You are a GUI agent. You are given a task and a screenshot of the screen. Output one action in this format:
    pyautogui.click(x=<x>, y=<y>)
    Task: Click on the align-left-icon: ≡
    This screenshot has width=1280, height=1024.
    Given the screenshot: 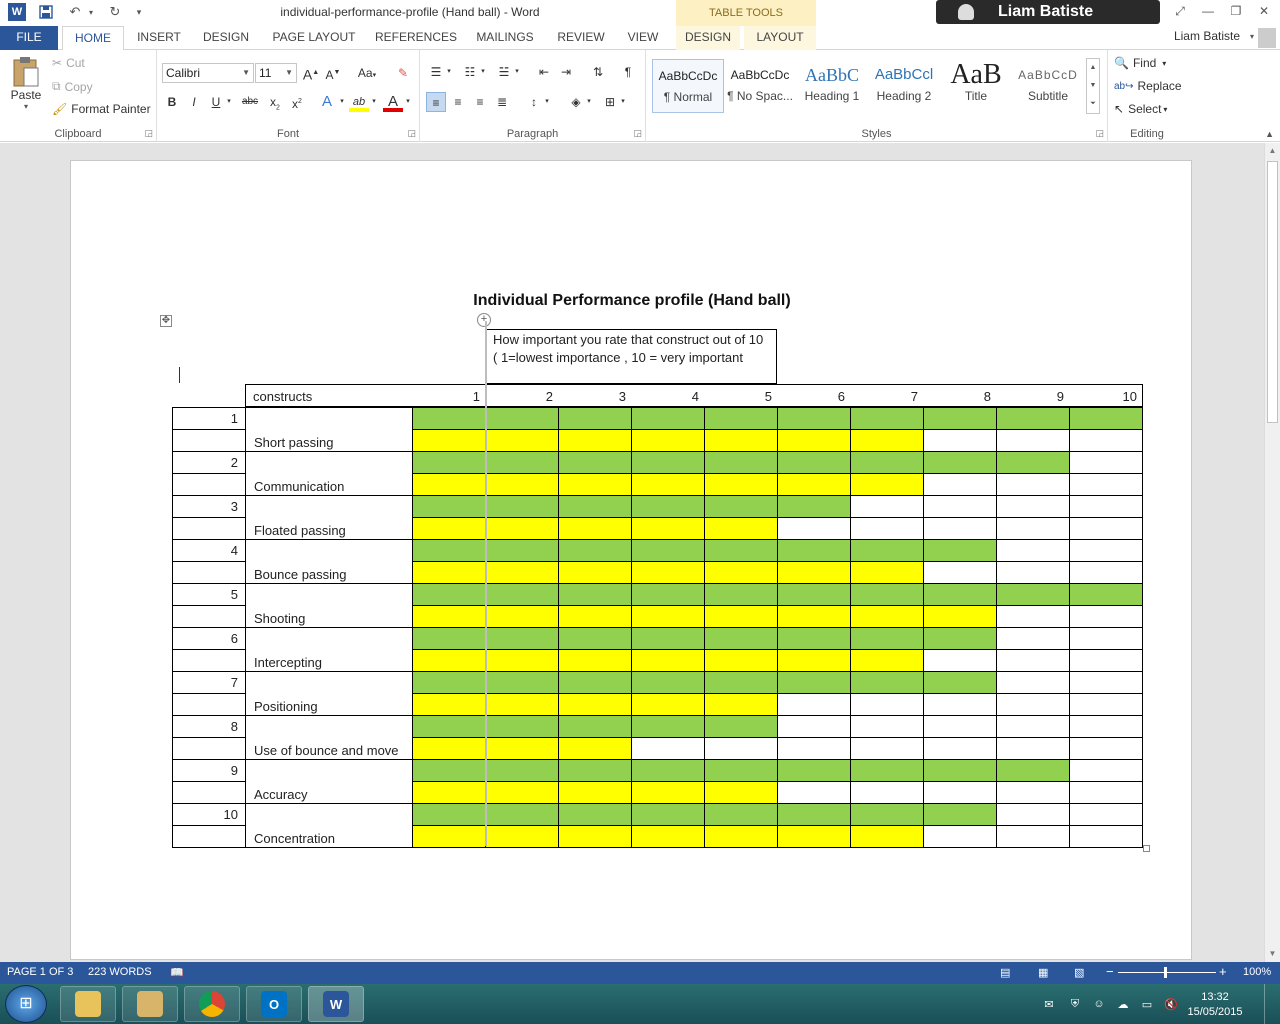 What is the action you would take?
    pyautogui.click(x=436, y=102)
    